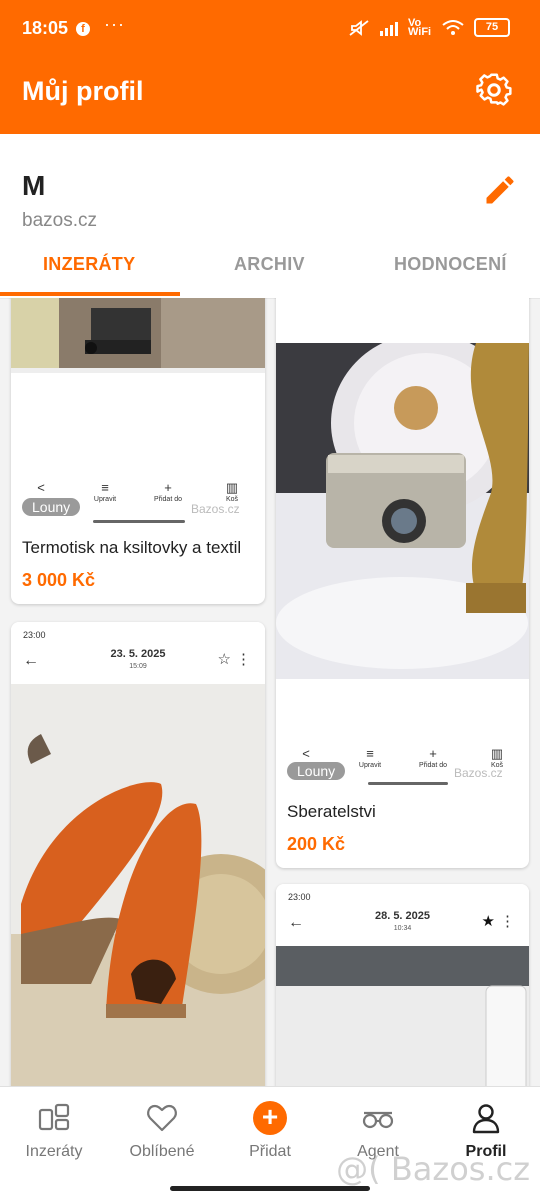  What do you see at coordinates (90, 294) in the screenshot?
I see `tab-indicator` at bounding box center [90, 294].